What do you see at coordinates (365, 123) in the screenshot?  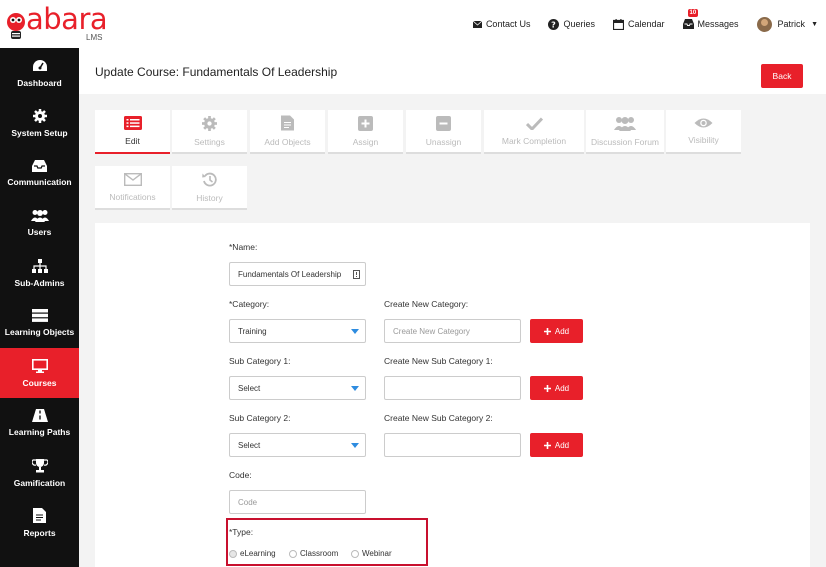 I see `plus-square-icon` at bounding box center [365, 123].